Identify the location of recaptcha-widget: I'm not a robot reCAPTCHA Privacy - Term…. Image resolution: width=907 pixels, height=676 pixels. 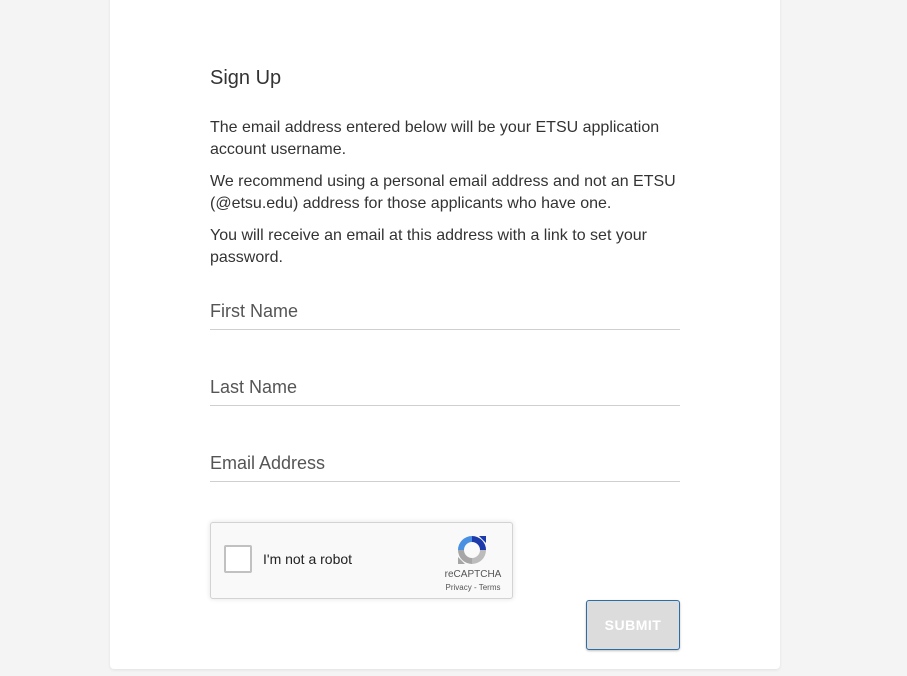
(361, 560).